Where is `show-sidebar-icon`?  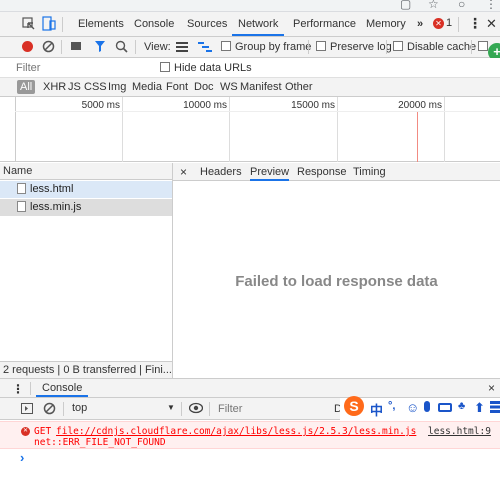 show-sidebar-icon is located at coordinates (27, 410).